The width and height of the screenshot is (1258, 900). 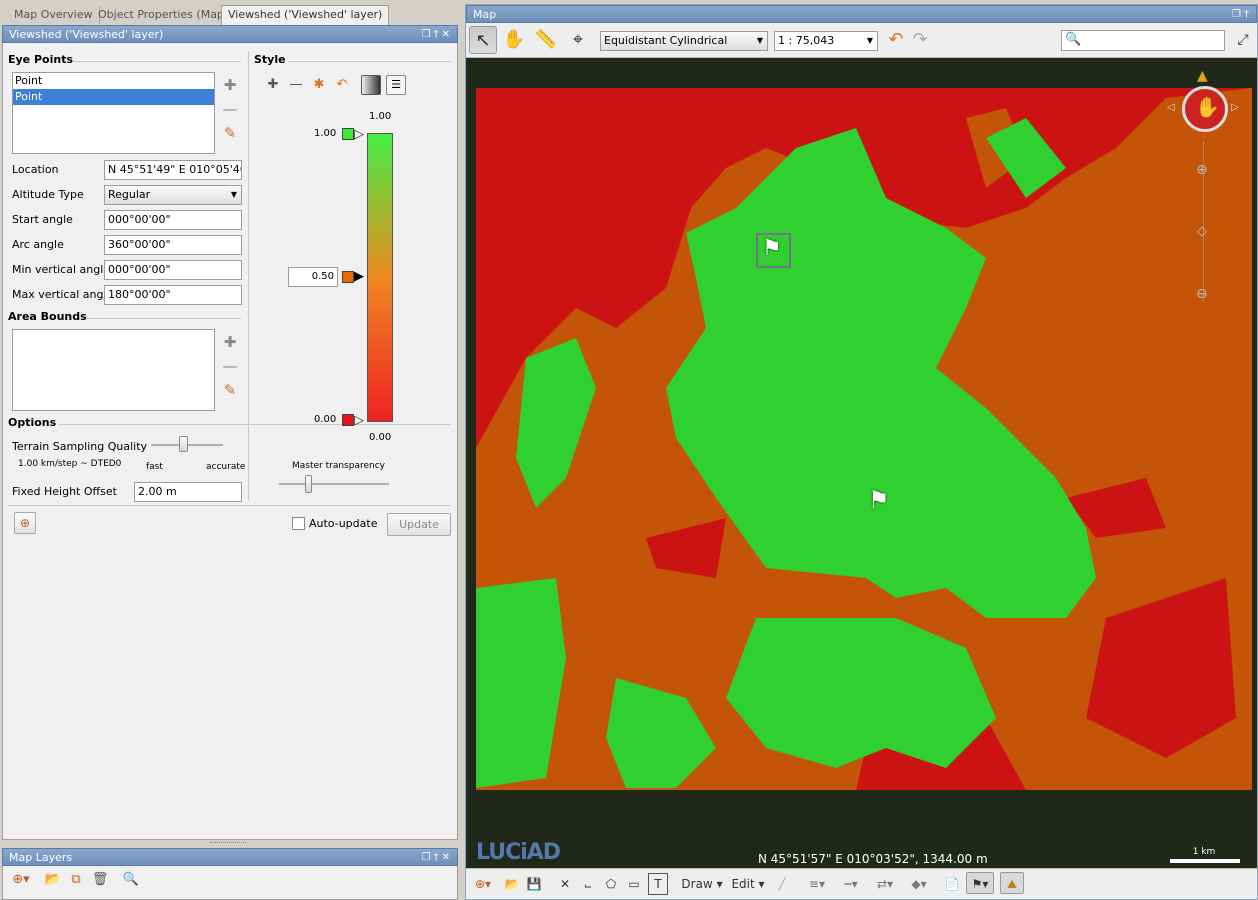 I want to click on slider-track, so click(x=334, y=484).